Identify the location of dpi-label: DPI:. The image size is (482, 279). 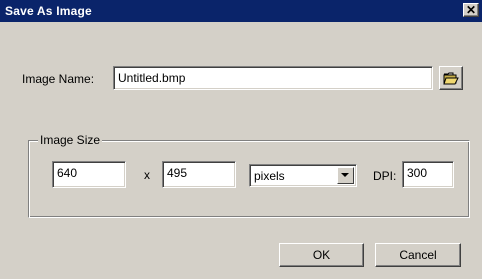
(385, 176).